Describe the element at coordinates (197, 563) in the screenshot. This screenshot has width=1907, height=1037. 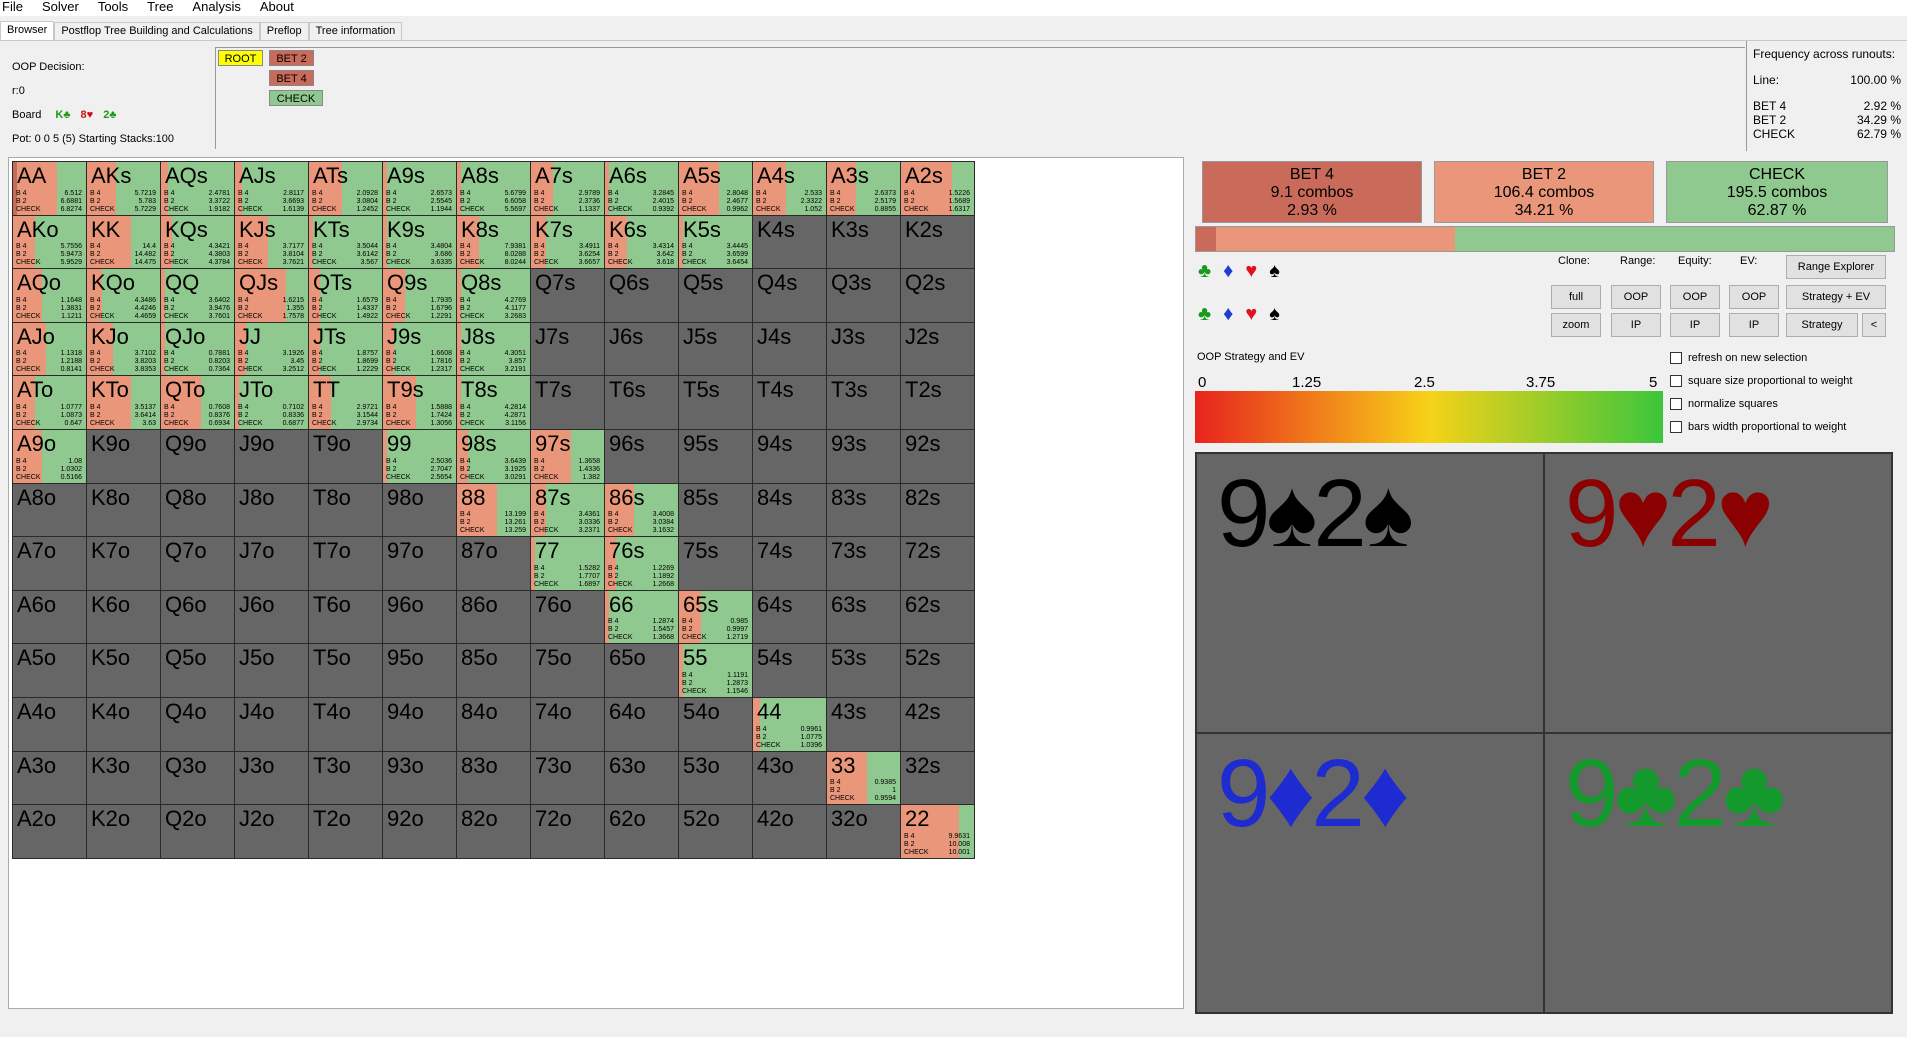
I see `hand-cell-Q7o: Q7o` at that location.